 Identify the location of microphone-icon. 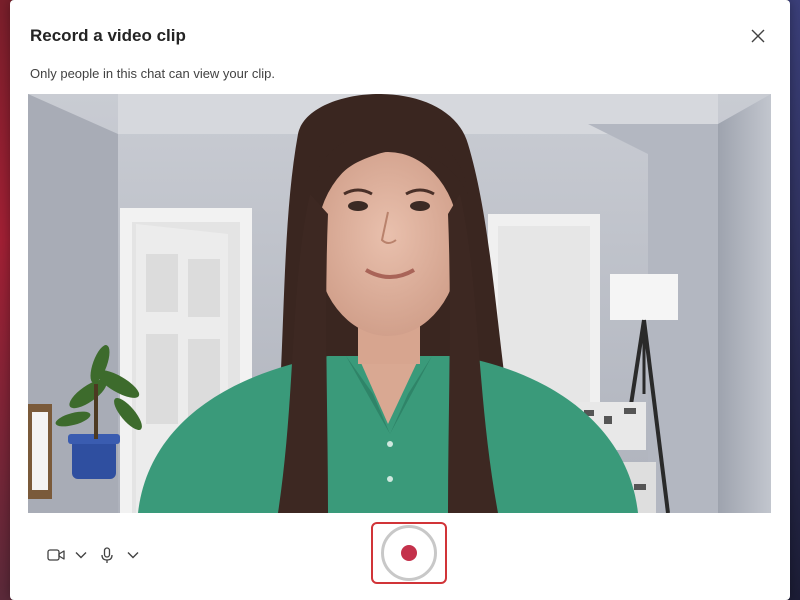
(107, 554).